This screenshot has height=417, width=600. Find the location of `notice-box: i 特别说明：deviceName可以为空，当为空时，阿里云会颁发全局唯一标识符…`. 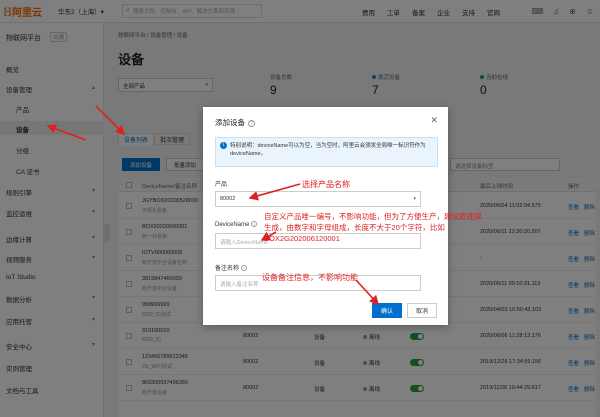

notice-box: i 特别说明：deviceName可以为空，当为空时，阿里云会颁发全局唯一标识符… is located at coordinates (326, 152).